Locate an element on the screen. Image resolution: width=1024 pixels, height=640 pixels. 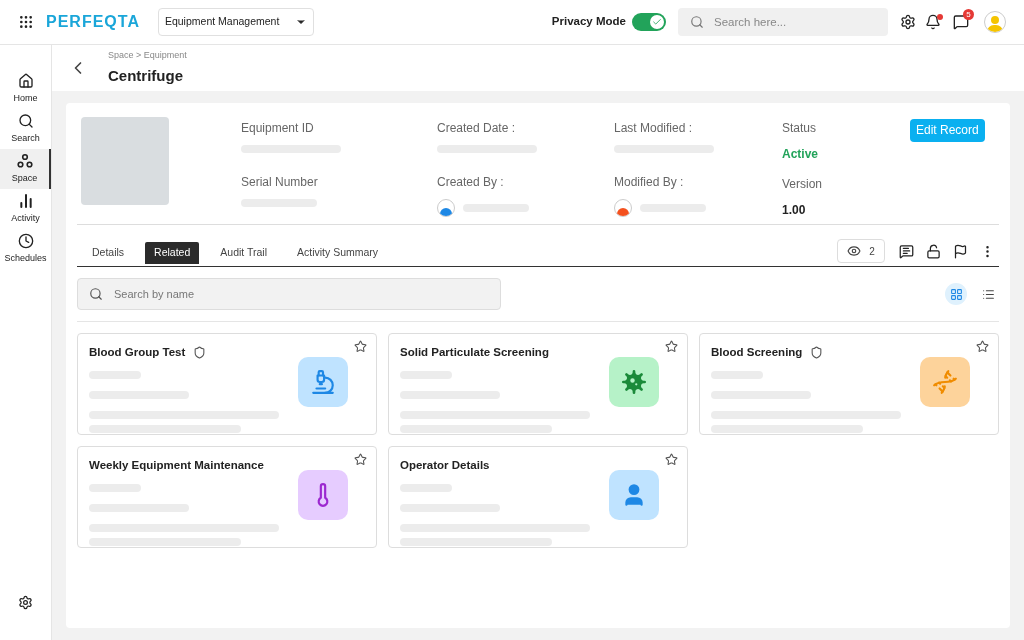
sidebar-item: Search is located at coordinates (25, 129).